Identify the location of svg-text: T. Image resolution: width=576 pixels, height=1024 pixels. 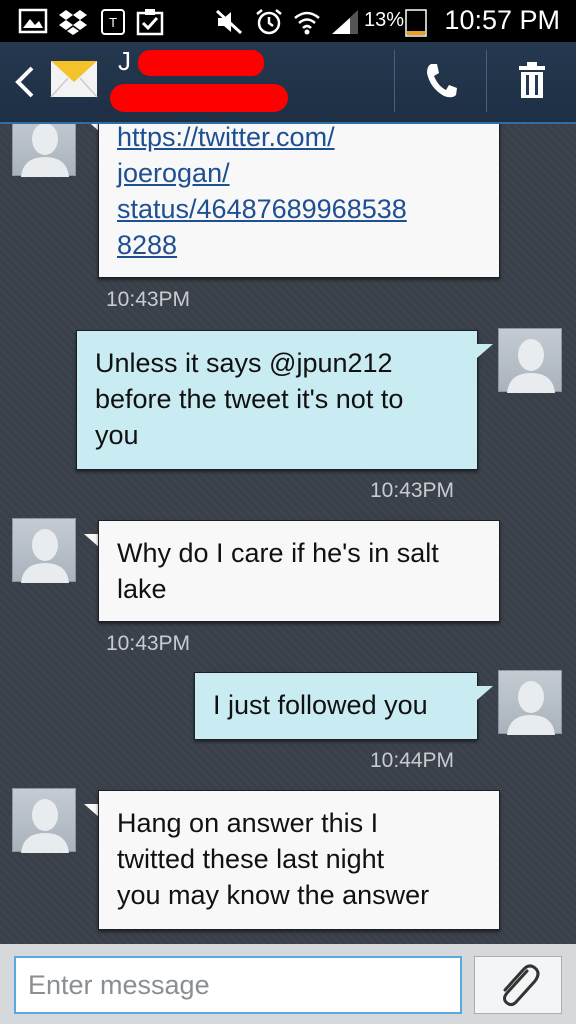
(112, 23).